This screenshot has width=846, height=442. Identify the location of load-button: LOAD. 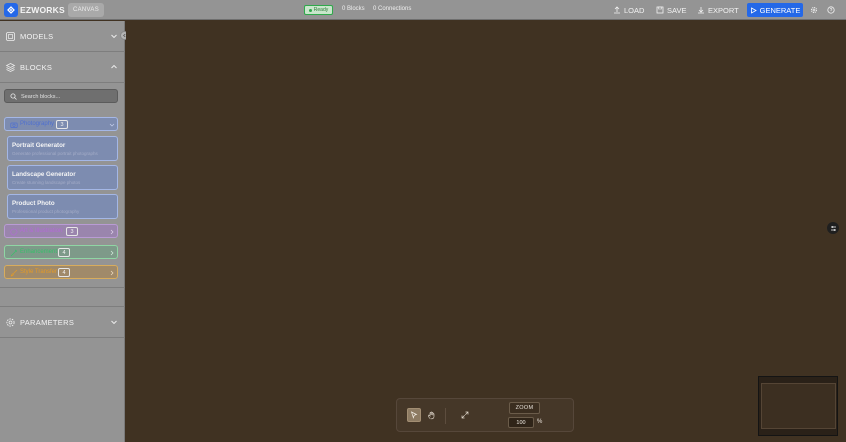
(628, 10).